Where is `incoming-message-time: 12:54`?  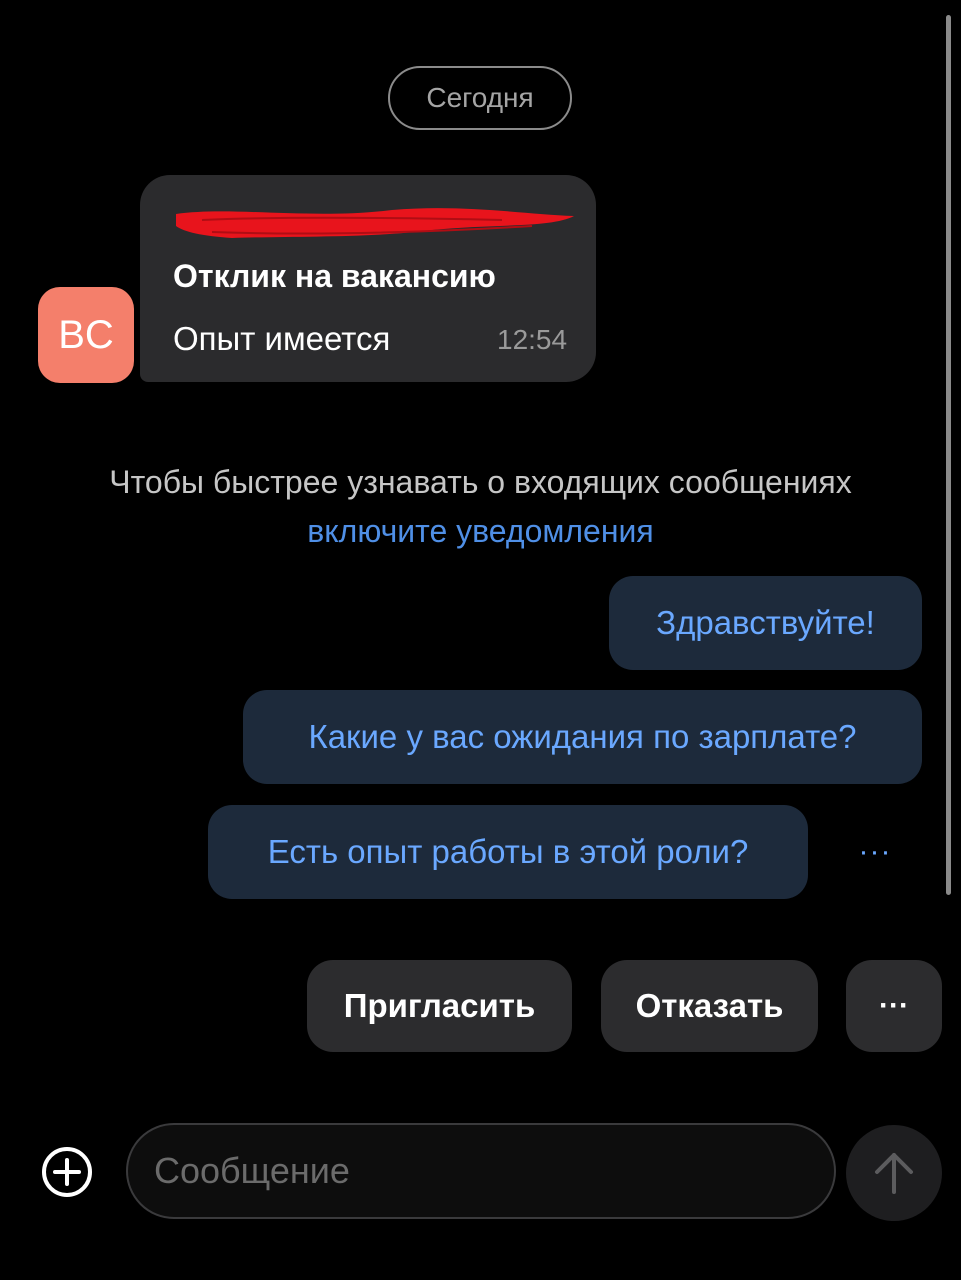 incoming-message-time: 12:54 is located at coordinates (532, 339).